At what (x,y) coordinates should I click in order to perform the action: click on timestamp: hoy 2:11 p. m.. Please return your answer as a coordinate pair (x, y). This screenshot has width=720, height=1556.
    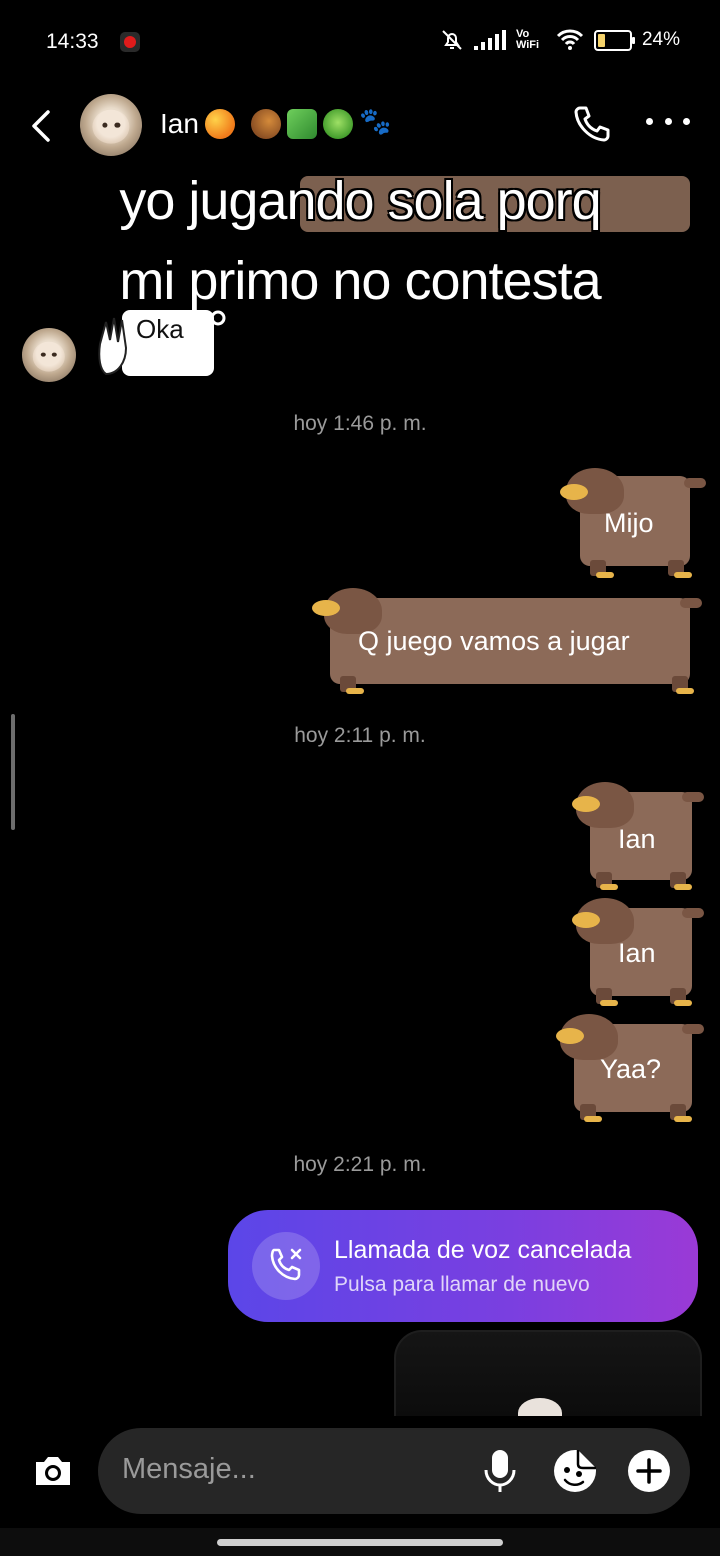
    Looking at the image, I should click on (360, 735).